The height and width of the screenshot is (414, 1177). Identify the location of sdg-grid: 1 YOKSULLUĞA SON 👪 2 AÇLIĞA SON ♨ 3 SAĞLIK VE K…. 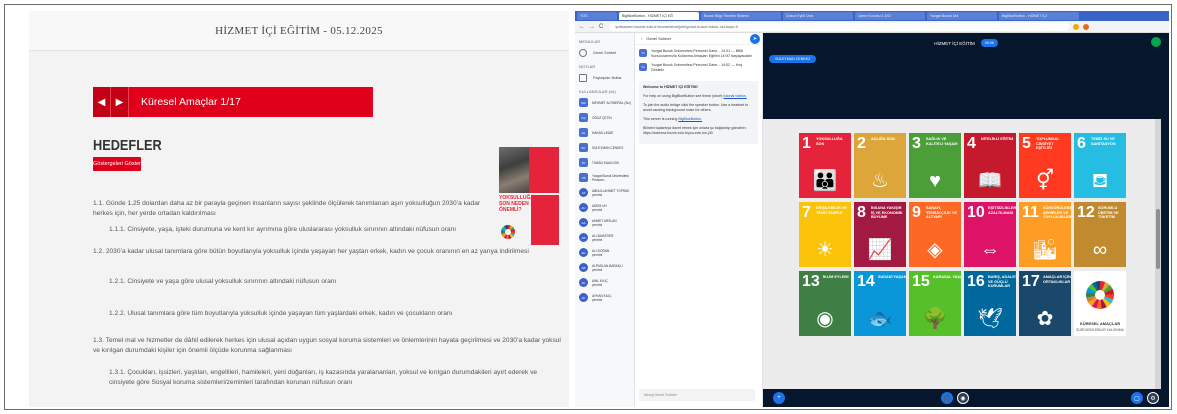
(964, 238).